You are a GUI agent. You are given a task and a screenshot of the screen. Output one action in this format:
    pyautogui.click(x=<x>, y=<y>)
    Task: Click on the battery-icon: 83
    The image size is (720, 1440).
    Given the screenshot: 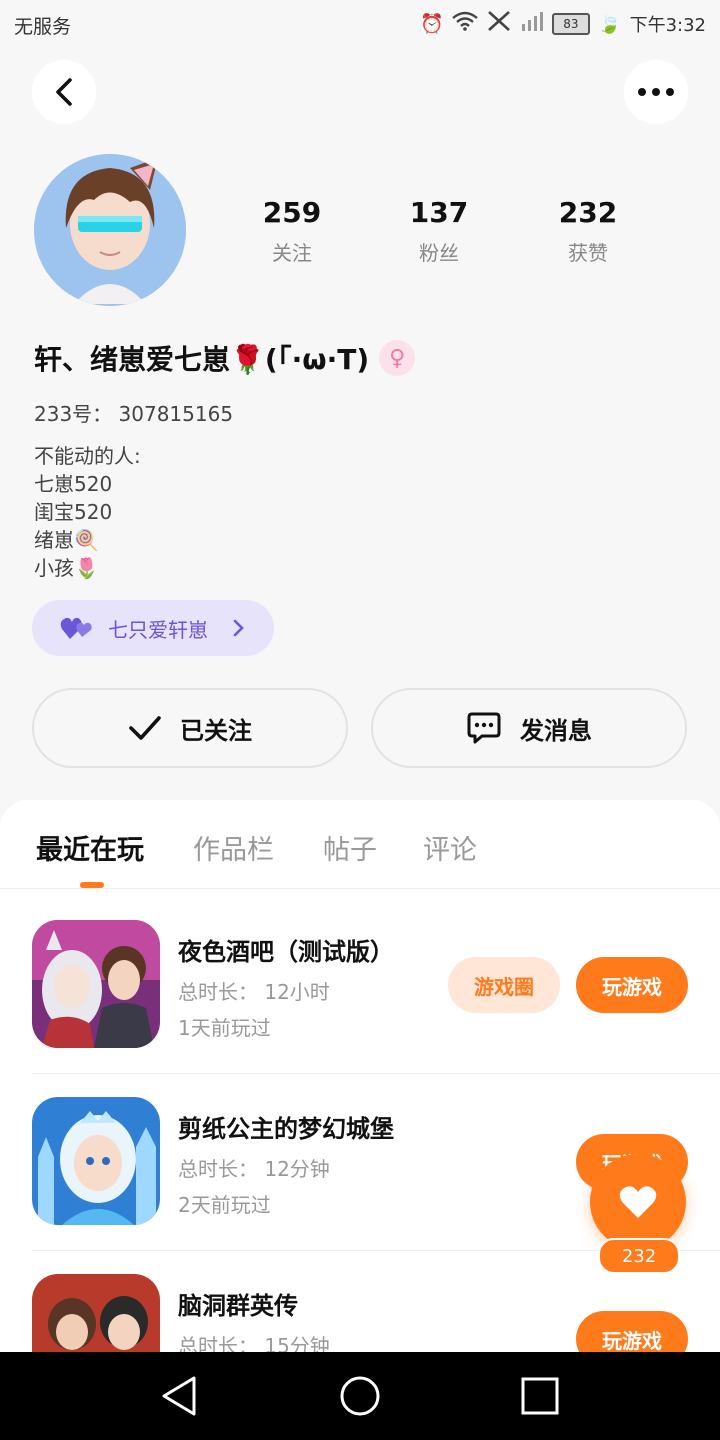 What is the action you would take?
    pyautogui.click(x=570, y=24)
    